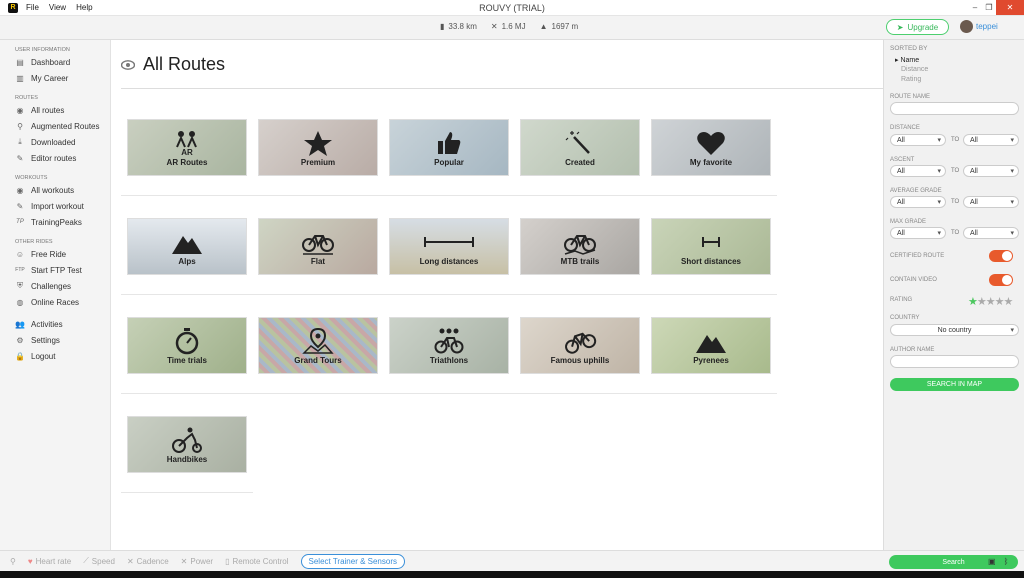  What do you see at coordinates (1006, 561) in the screenshot?
I see `bluetooth-icon: ᛒ` at bounding box center [1006, 561].